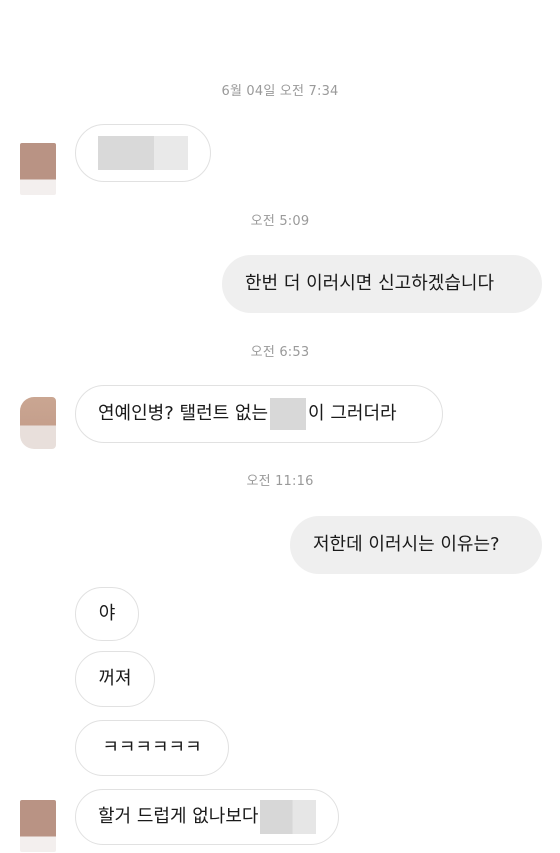 Image resolution: width=560 pixels, height=853 pixels. What do you see at coordinates (183, 413) in the screenshot?
I see `message-text: 연예인병? 탤런트 없는` at bounding box center [183, 413].